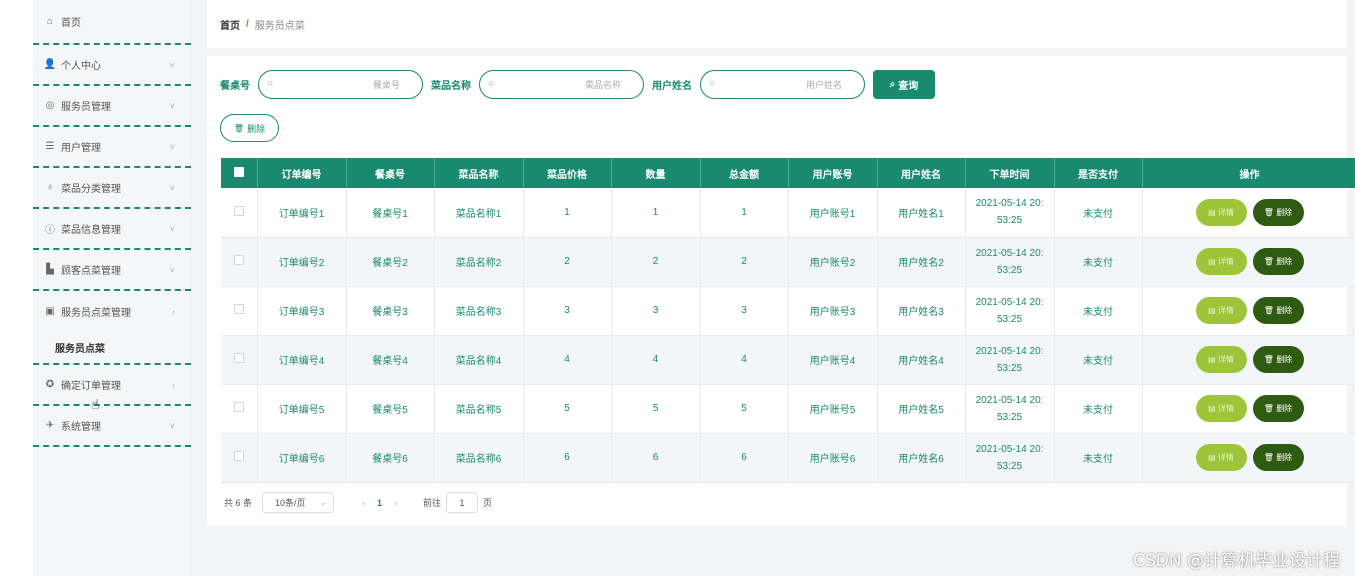 The image size is (1355, 576). I want to click on batch-delete-button: 🗑 删除, so click(249, 128).